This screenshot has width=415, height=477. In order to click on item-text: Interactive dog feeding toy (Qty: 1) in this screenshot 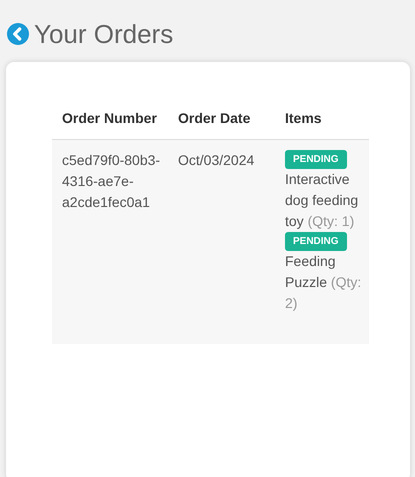, I will do `click(322, 200)`.